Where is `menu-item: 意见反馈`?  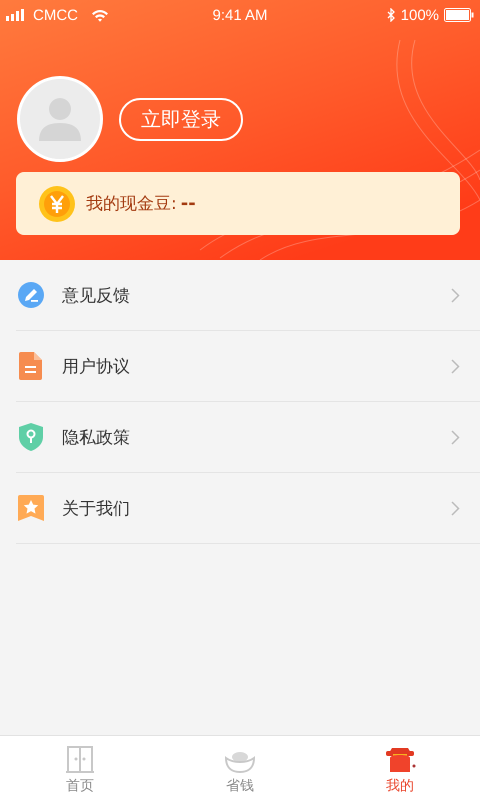
menu-item: 意见反馈 is located at coordinates (248, 295).